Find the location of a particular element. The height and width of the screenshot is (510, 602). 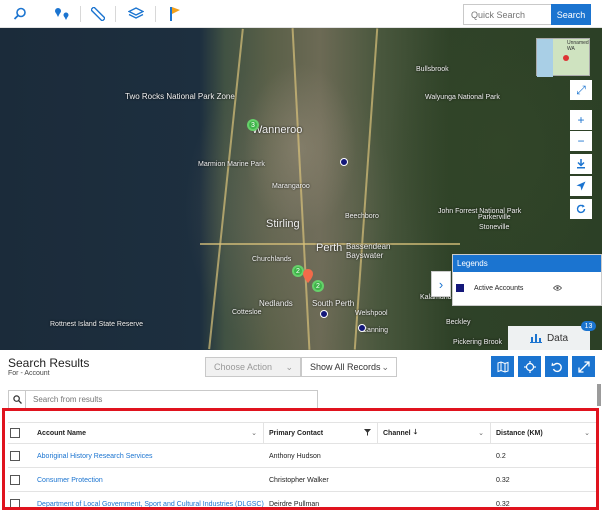

cluster-marker: 3 is located at coordinates (253, 125).